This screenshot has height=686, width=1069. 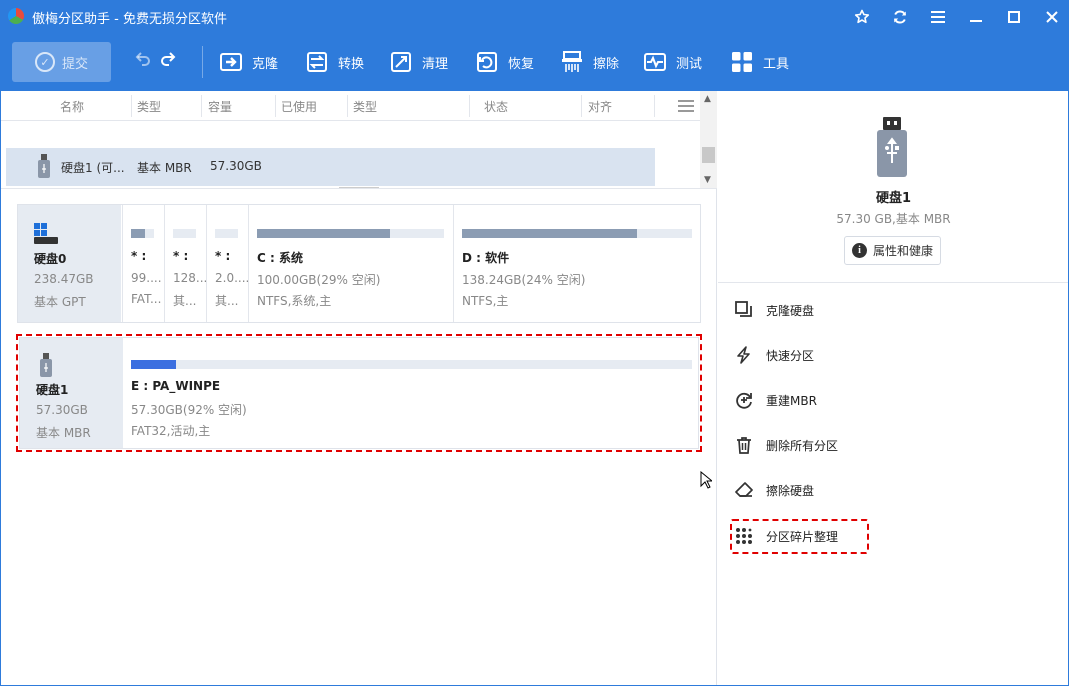 What do you see at coordinates (0, 388) in the screenshot?
I see `window-border` at bounding box center [0, 388].